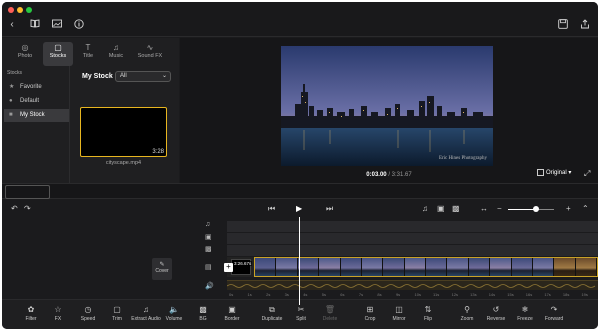  I want to click on reverse-icon: ↺, so click(496, 309).